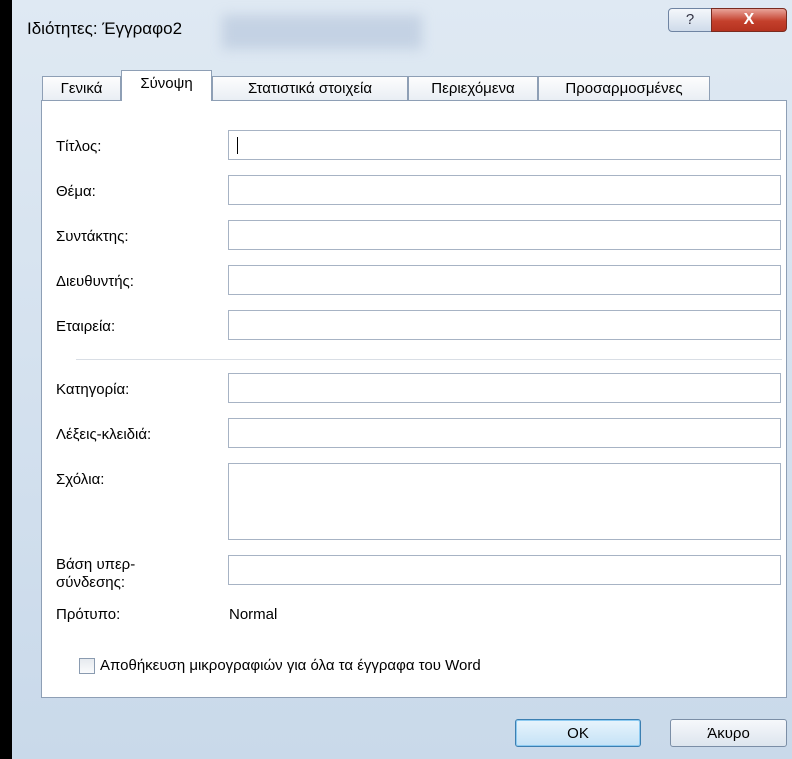 The width and height of the screenshot is (792, 759). What do you see at coordinates (86, 326) in the screenshot?
I see `company-label: Εταιρεία:` at bounding box center [86, 326].